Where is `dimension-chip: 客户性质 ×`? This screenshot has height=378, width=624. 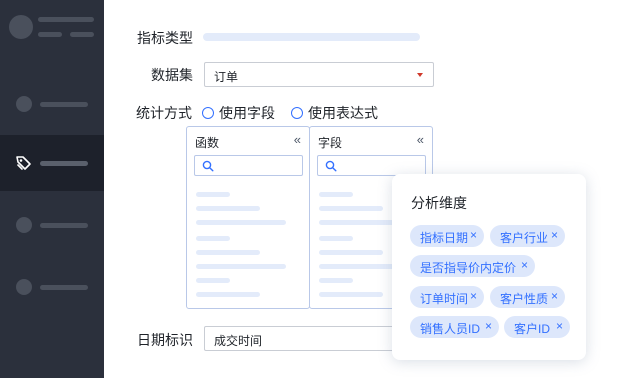
dimension-chip: 客户性质 × is located at coordinates (527, 297).